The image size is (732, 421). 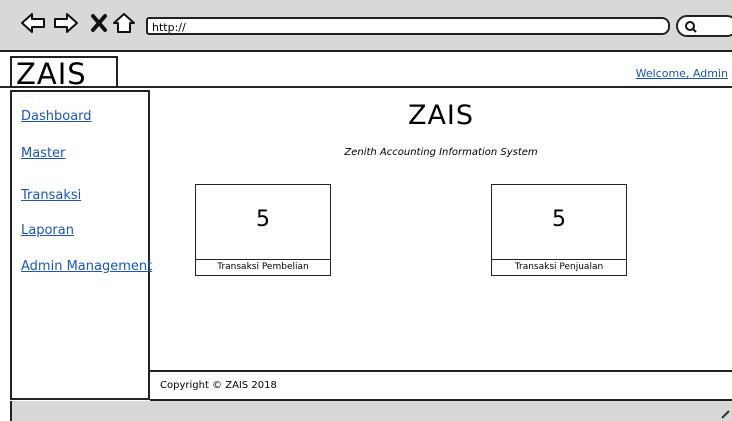 I want to click on page-subtitle: Zenith Accounting Information System, so click(x=441, y=152).